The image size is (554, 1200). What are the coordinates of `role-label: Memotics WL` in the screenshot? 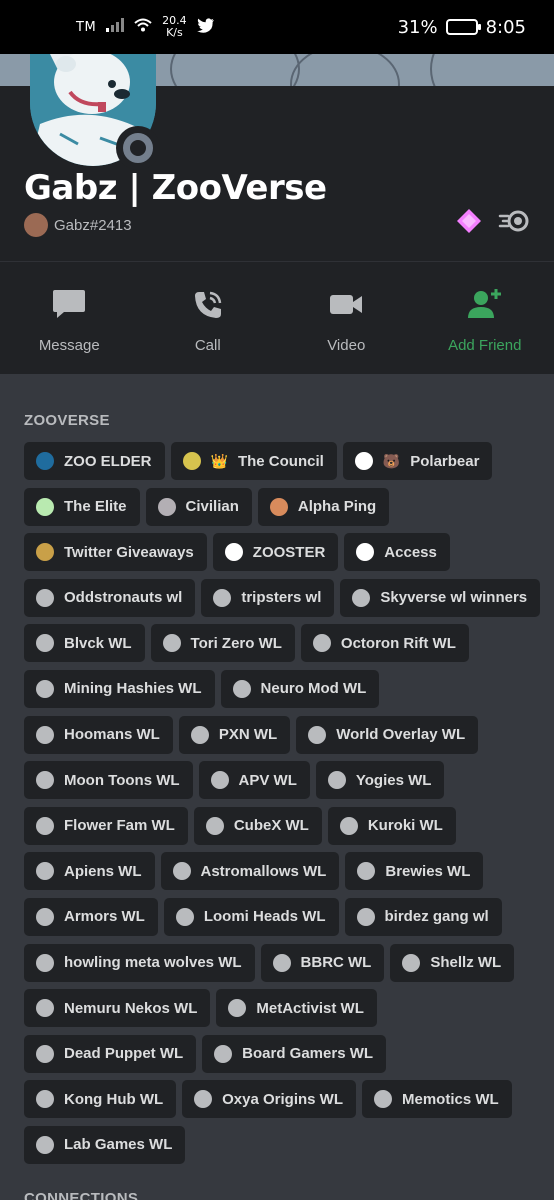 It's located at (450, 1099).